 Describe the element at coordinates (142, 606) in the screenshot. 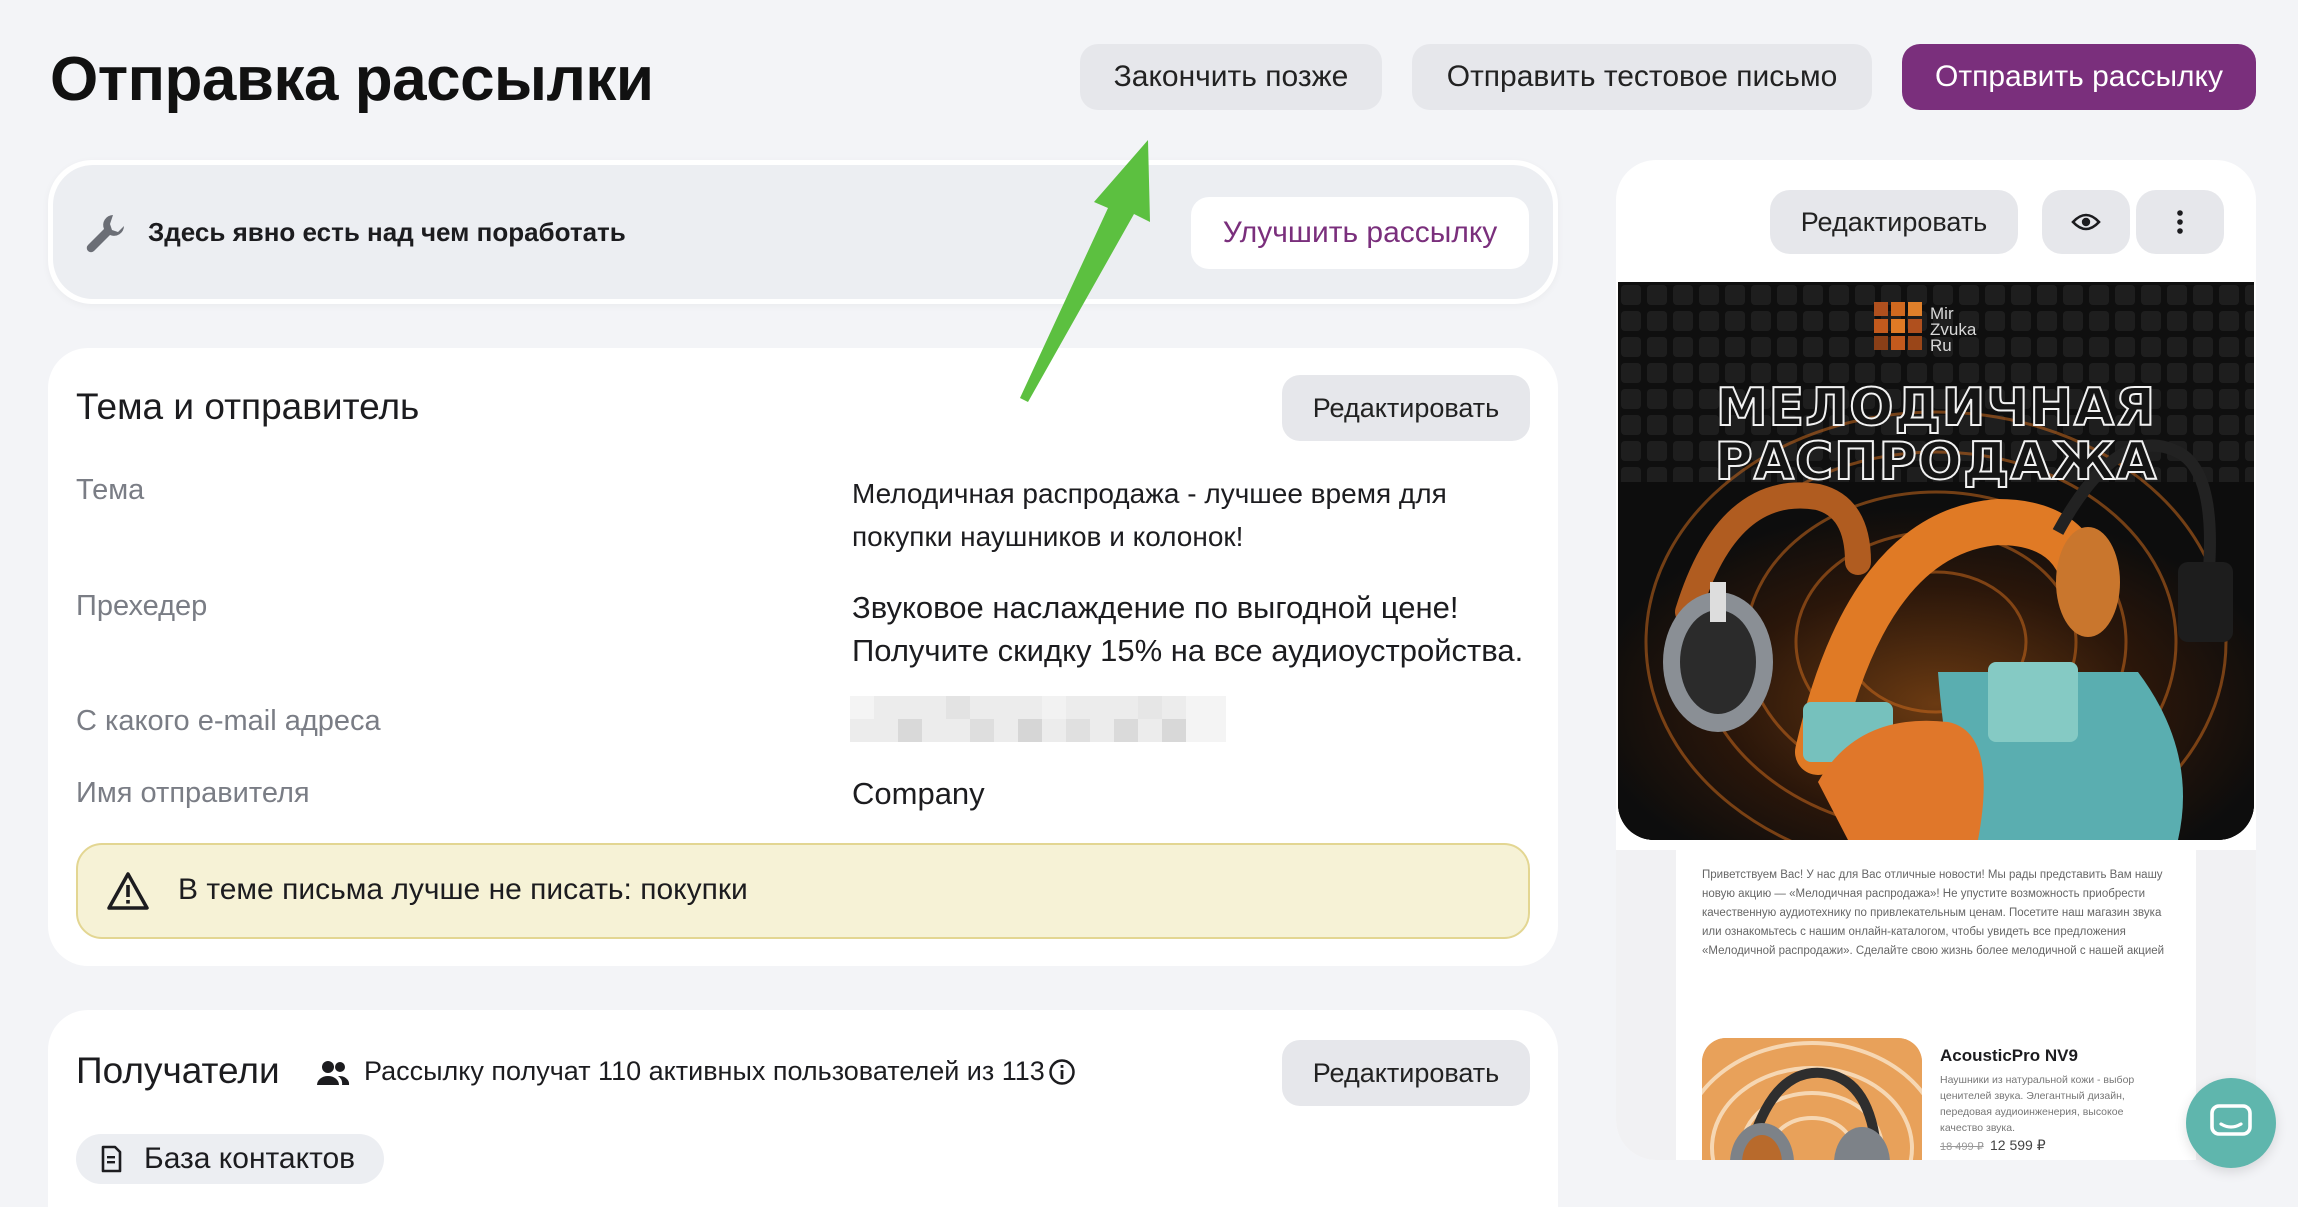

I see `preheader-label: Прехедер` at that location.